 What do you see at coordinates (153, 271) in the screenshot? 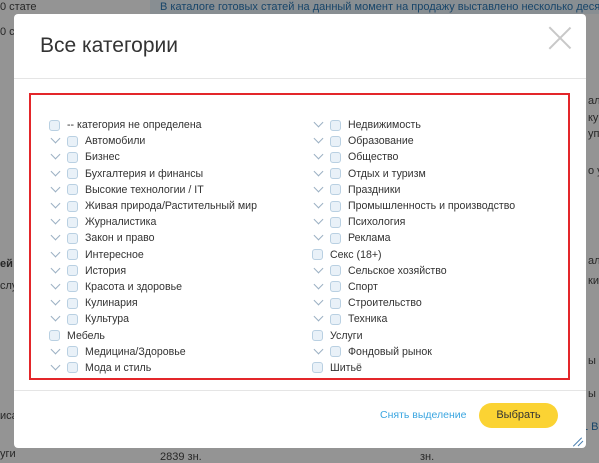
I see `category-item: История` at bounding box center [153, 271].